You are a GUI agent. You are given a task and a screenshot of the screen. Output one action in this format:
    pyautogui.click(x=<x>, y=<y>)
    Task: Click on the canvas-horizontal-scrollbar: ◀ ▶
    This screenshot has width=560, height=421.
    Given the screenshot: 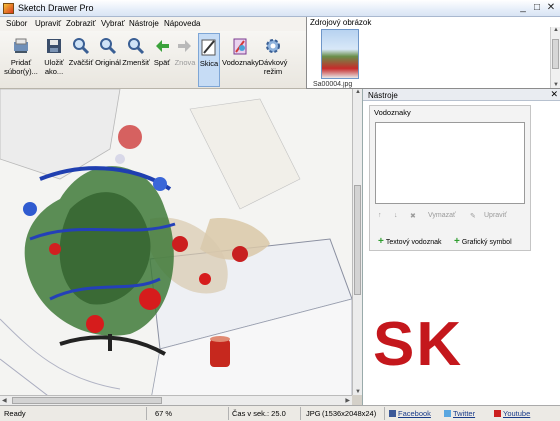 What is the action you would take?
    pyautogui.click(x=176, y=400)
    